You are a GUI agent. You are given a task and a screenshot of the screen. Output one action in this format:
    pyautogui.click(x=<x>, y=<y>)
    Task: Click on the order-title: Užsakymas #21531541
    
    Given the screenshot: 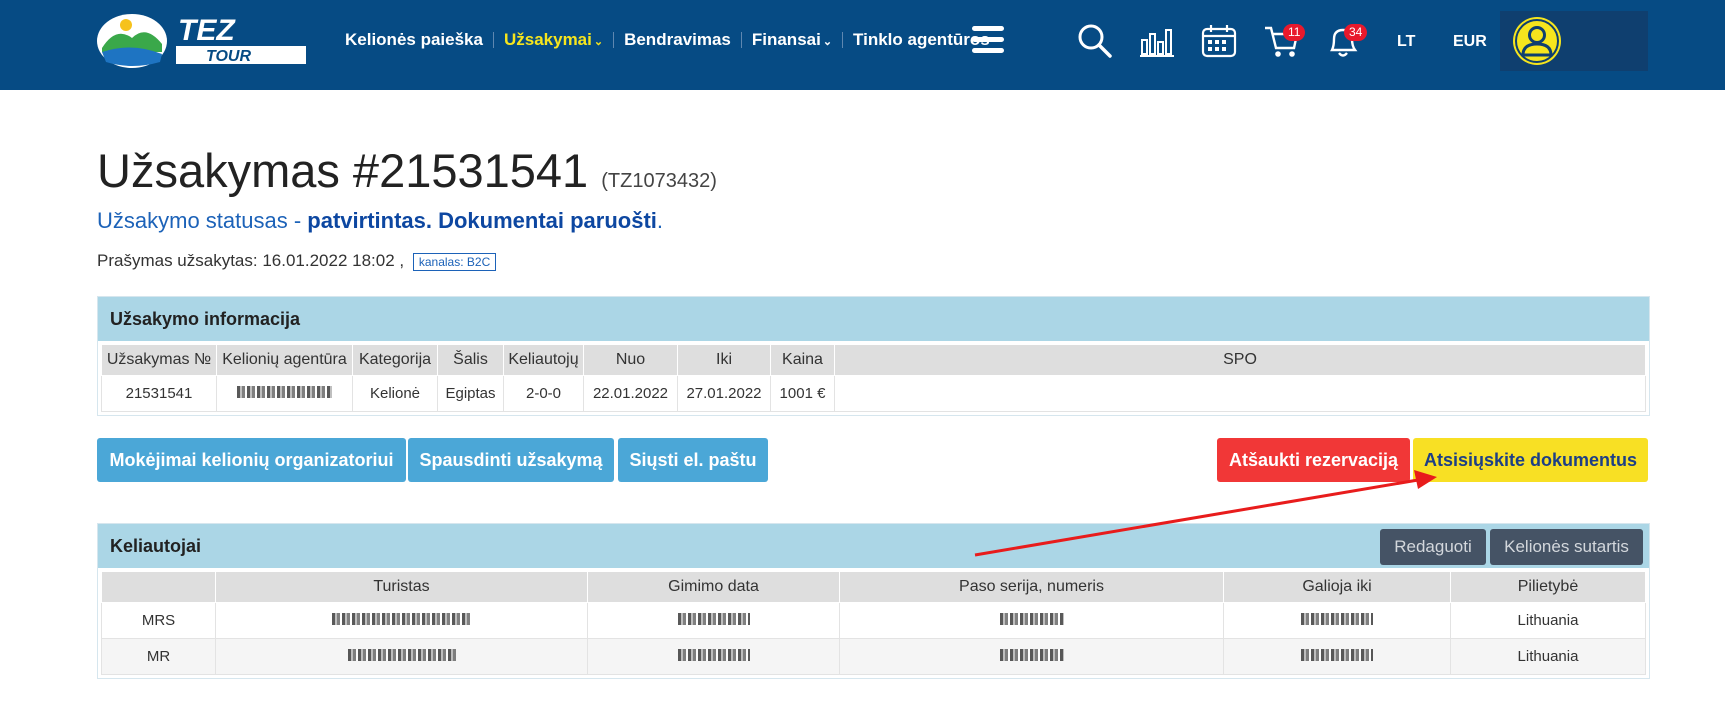 What is the action you would take?
    pyautogui.click(x=343, y=170)
    